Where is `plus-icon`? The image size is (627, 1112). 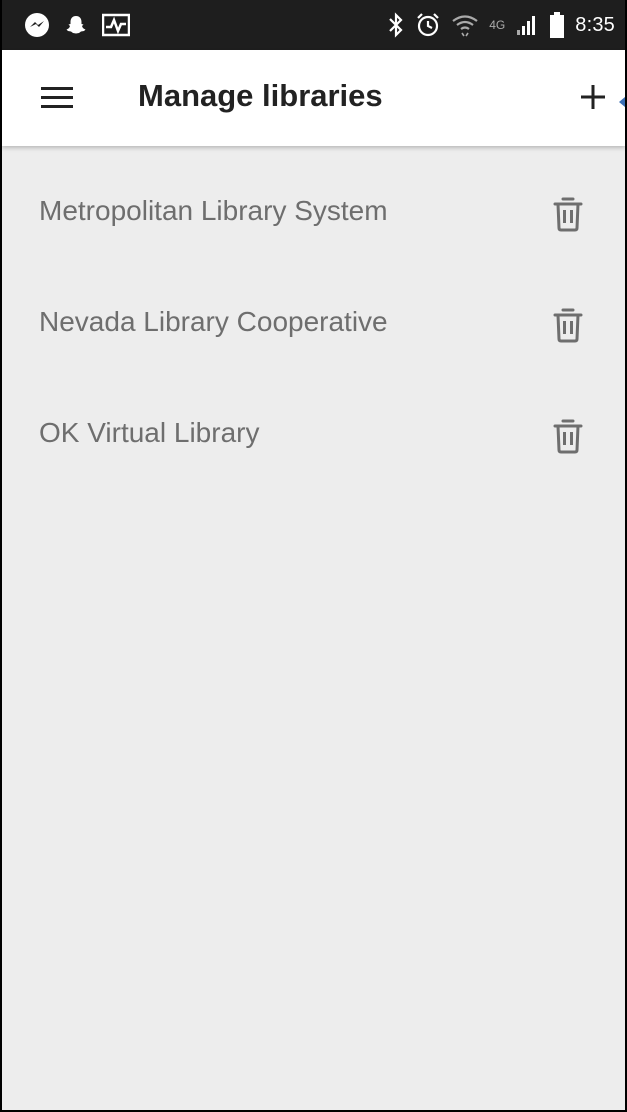 plus-icon is located at coordinates (593, 97).